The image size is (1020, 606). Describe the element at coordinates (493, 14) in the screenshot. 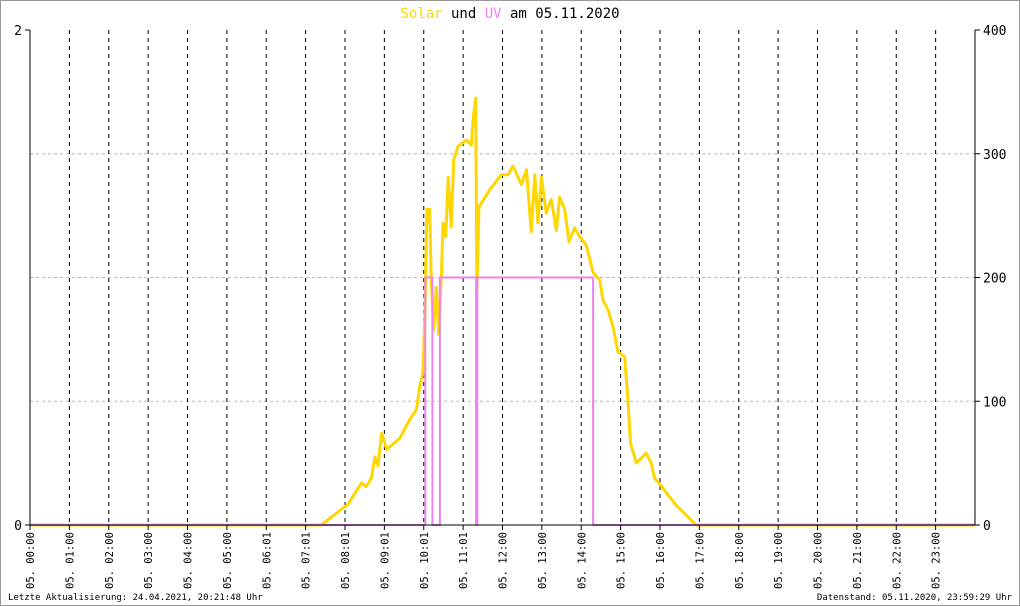

I see `title-uv: UV` at that location.